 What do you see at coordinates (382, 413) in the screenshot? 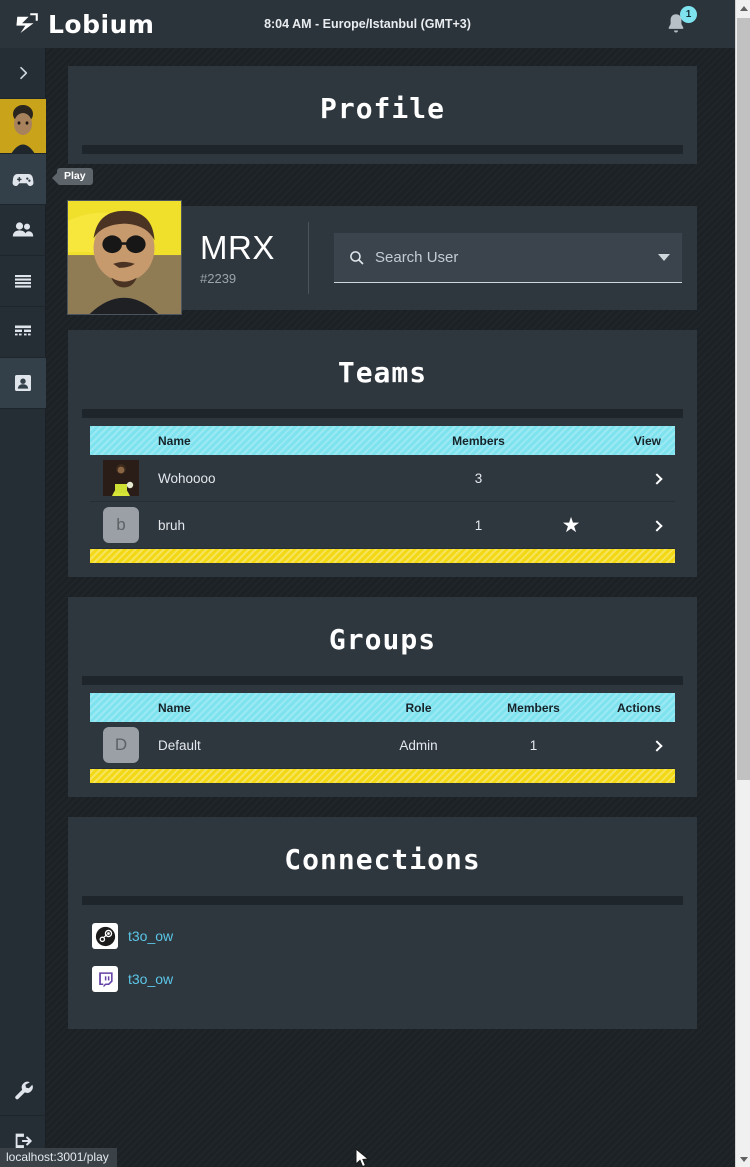
I see `teams-divider` at bounding box center [382, 413].